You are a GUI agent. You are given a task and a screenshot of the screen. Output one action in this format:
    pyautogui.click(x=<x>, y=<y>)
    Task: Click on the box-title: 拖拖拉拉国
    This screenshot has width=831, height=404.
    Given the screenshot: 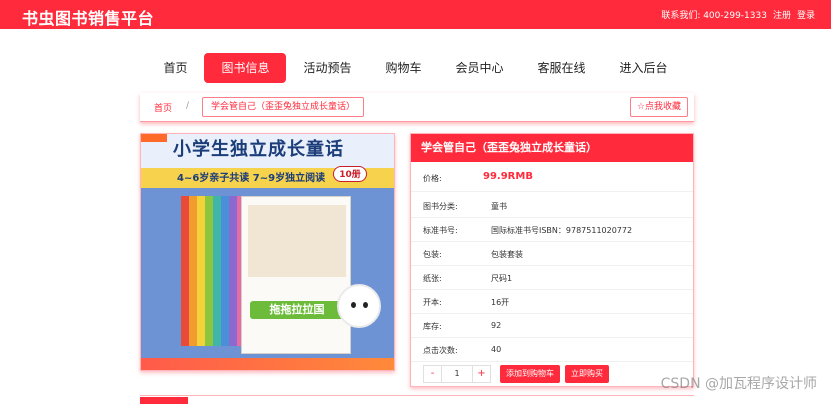 What is the action you would take?
    pyautogui.click(x=297, y=310)
    